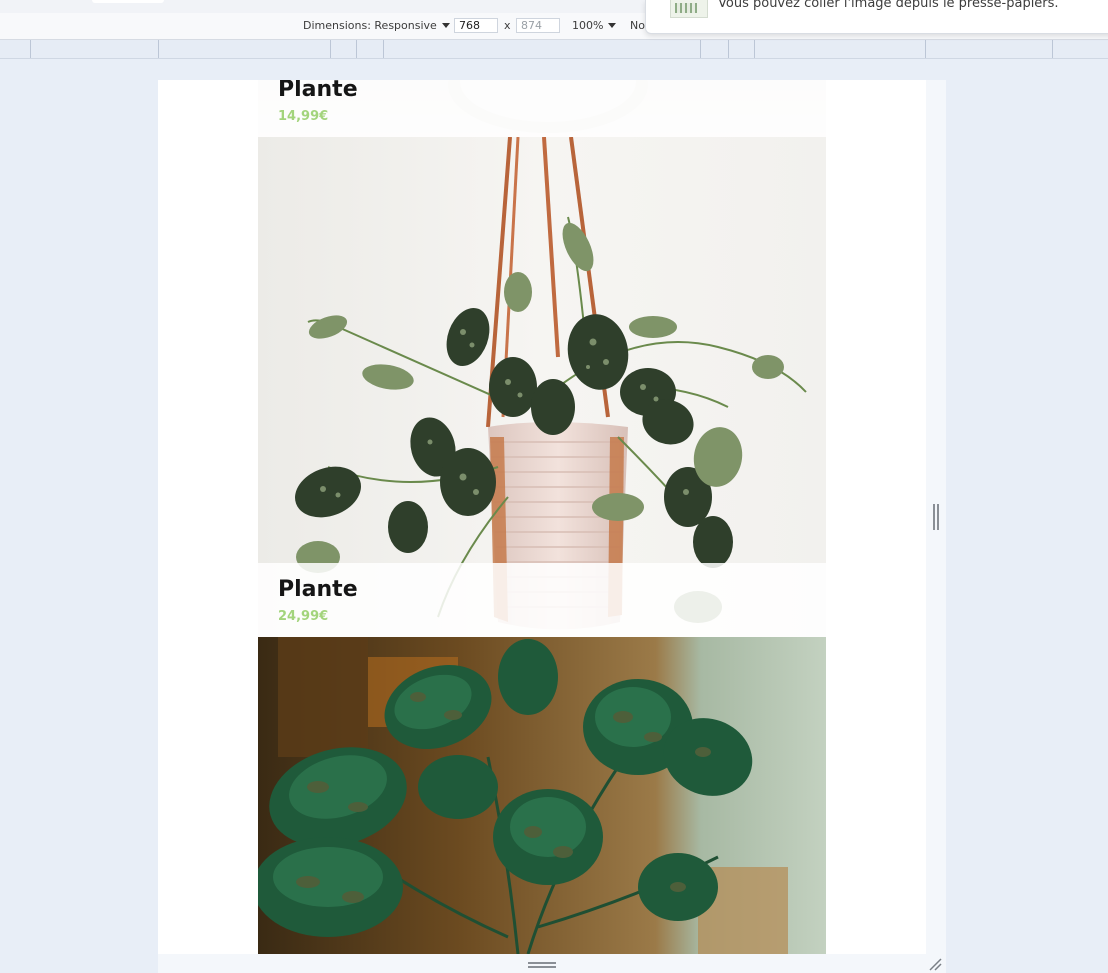  What do you see at coordinates (935, 964) in the screenshot?
I see `resize-corner-icon` at bounding box center [935, 964].